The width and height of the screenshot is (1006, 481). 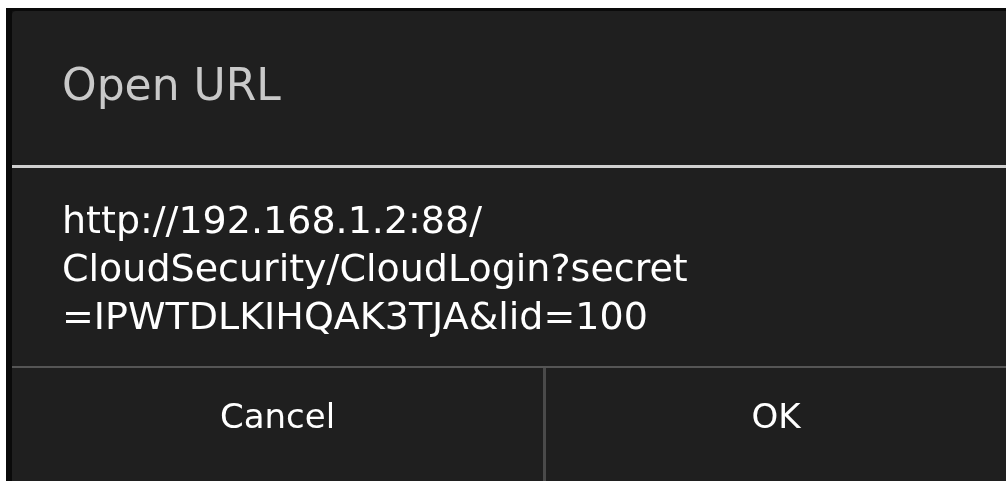 What do you see at coordinates (355, 316) in the screenshot?
I see `url-text: =IPWTDLKIHQAK3TJA&lid=100` at bounding box center [355, 316].